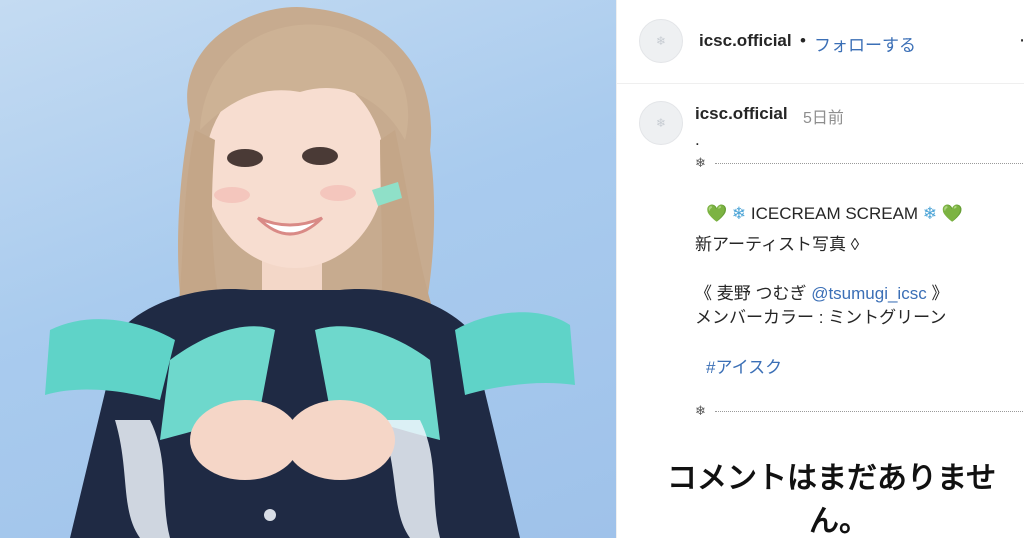  Describe the element at coordinates (1021, 40) in the screenshot. I see `more-options-icon: ⋯` at that location.